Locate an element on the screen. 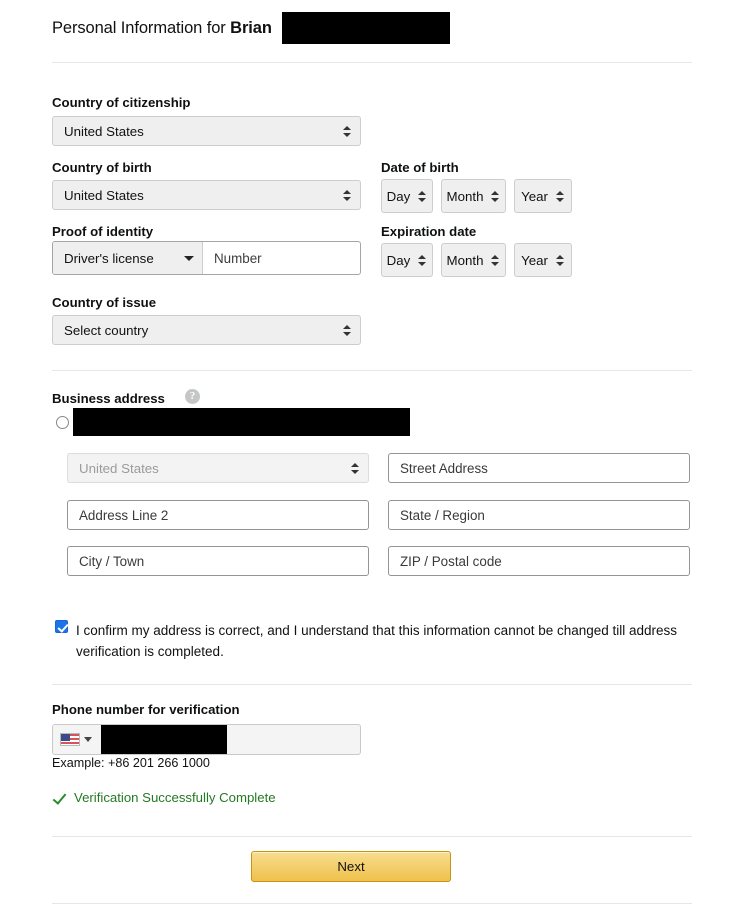 The image size is (750, 917). select-dob-month-value: Month is located at coordinates (465, 196).